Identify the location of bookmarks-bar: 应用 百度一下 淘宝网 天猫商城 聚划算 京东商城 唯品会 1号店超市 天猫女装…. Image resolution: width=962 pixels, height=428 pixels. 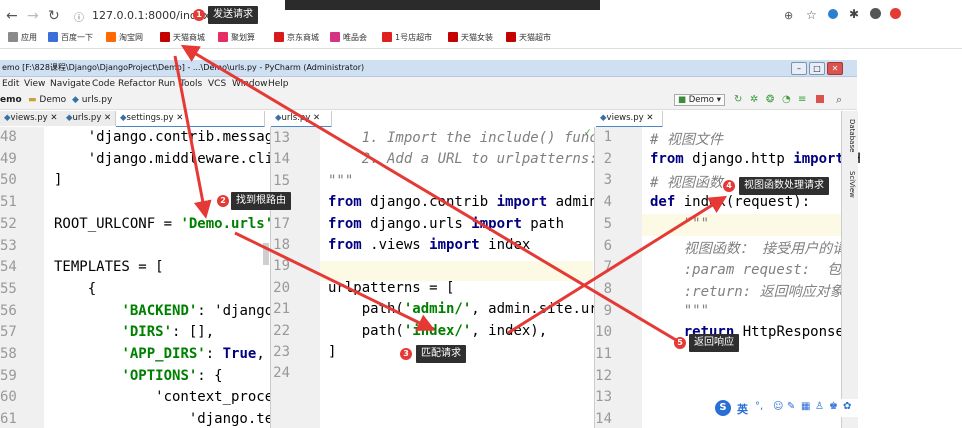
(481, 39).